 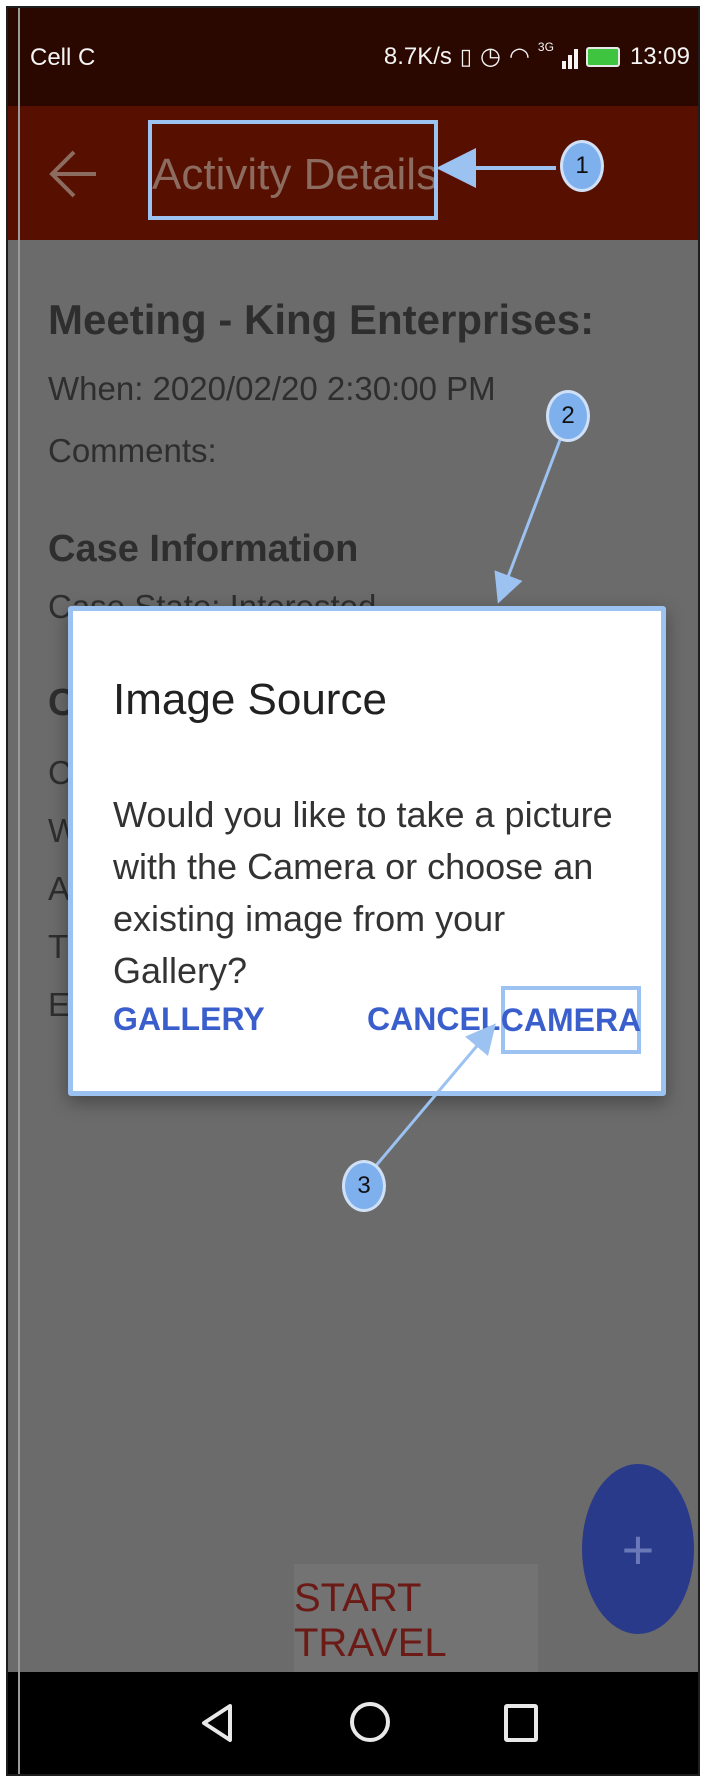 I want to click on clock: 13:09, so click(x=659, y=56).